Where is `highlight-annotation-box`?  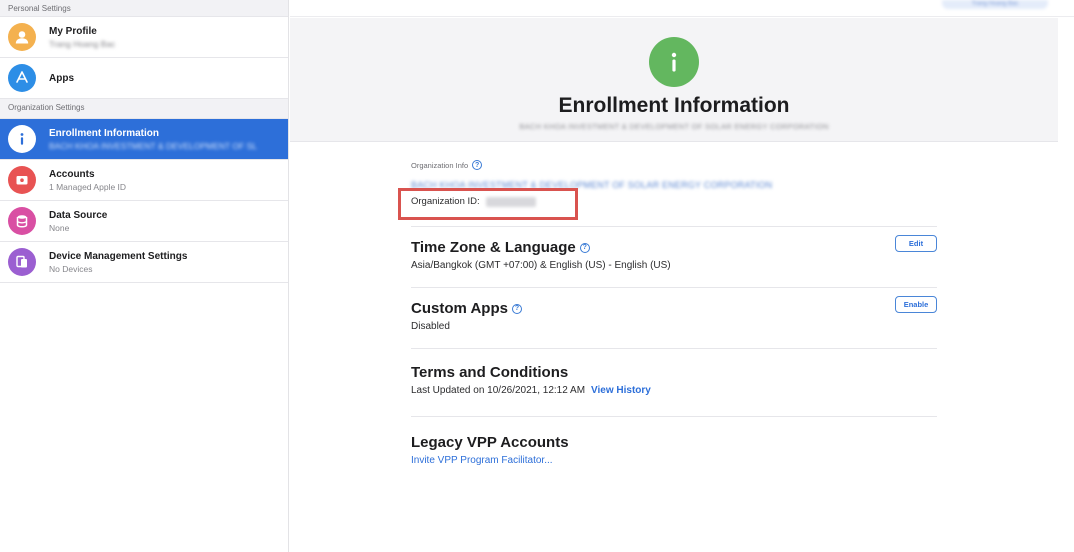
highlight-annotation-box is located at coordinates (488, 204).